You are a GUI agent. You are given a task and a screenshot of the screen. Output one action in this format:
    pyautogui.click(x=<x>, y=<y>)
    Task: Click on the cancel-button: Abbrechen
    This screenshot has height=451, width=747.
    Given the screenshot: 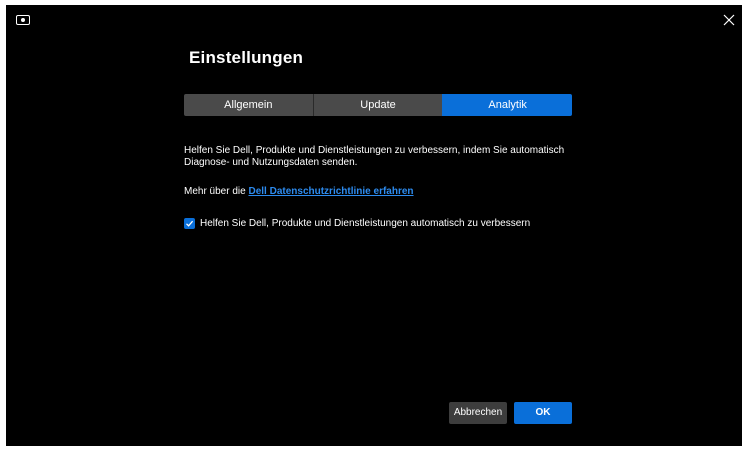 What is the action you would take?
    pyautogui.click(x=478, y=413)
    